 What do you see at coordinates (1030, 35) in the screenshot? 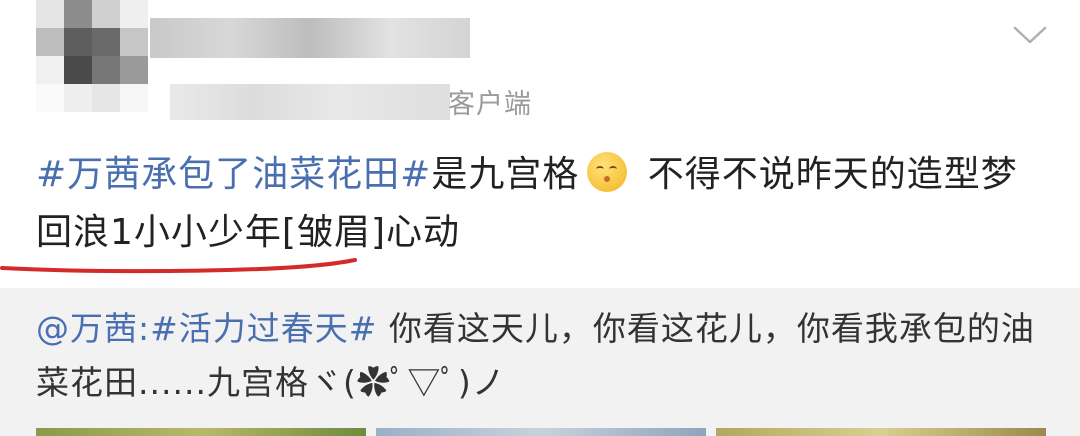
I see `chevron-down-icon` at bounding box center [1030, 35].